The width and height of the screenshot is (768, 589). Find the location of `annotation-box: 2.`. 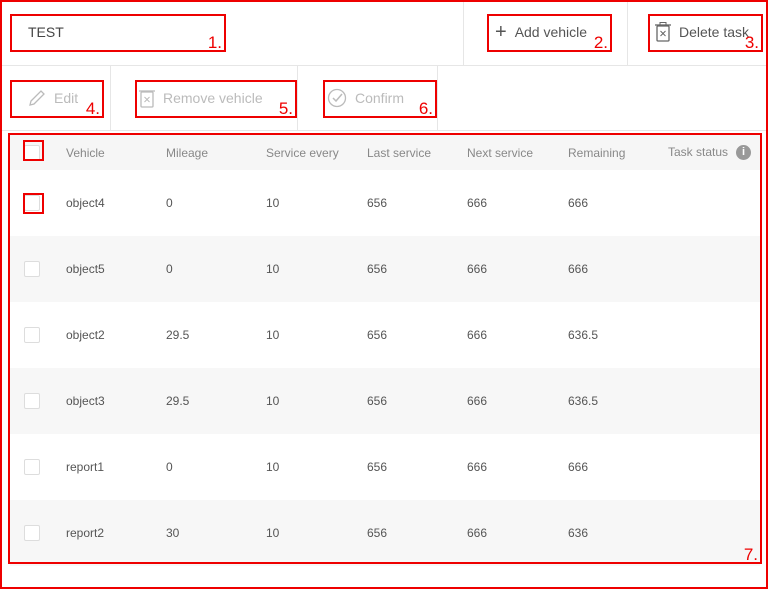

annotation-box: 2. is located at coordinates (549, 33).